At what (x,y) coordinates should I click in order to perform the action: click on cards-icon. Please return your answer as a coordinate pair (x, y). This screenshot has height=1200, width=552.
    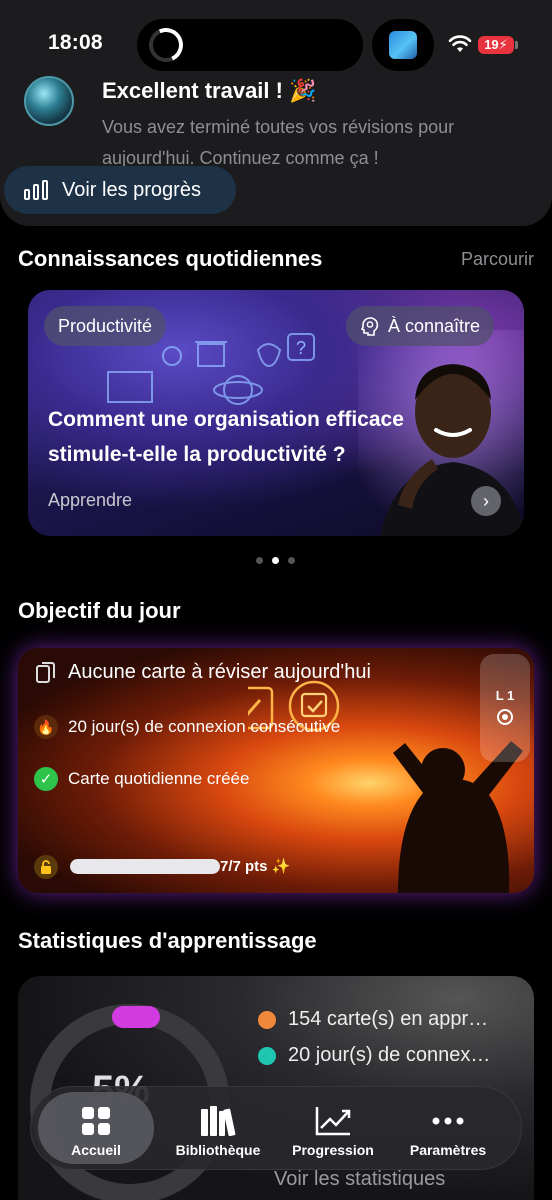
    Looking at the image, I should click on (45, 672).